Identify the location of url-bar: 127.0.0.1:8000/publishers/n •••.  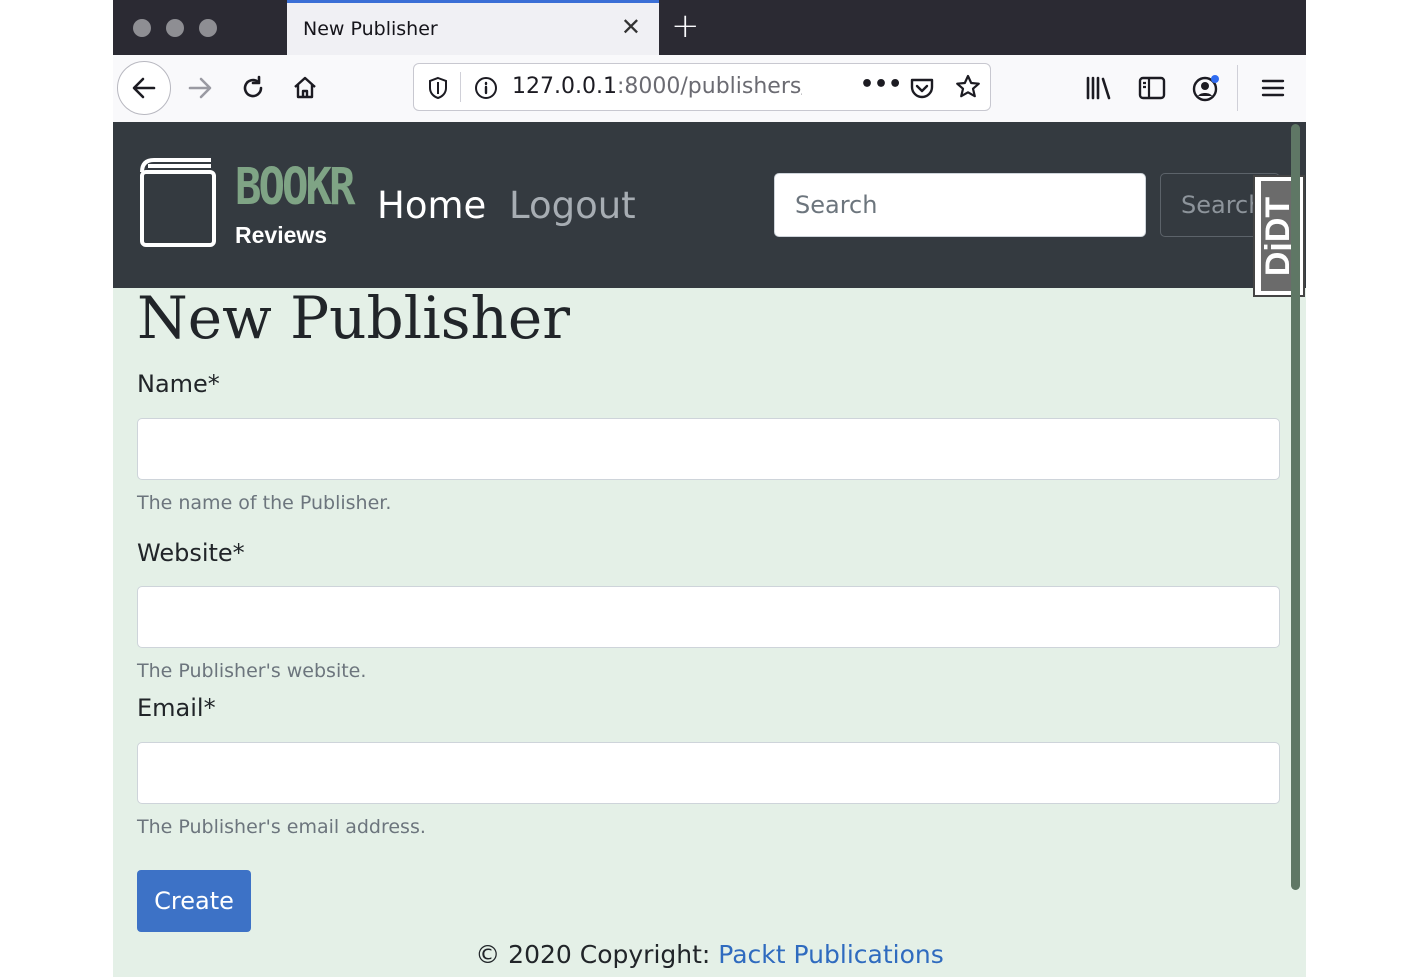
(702, 87).